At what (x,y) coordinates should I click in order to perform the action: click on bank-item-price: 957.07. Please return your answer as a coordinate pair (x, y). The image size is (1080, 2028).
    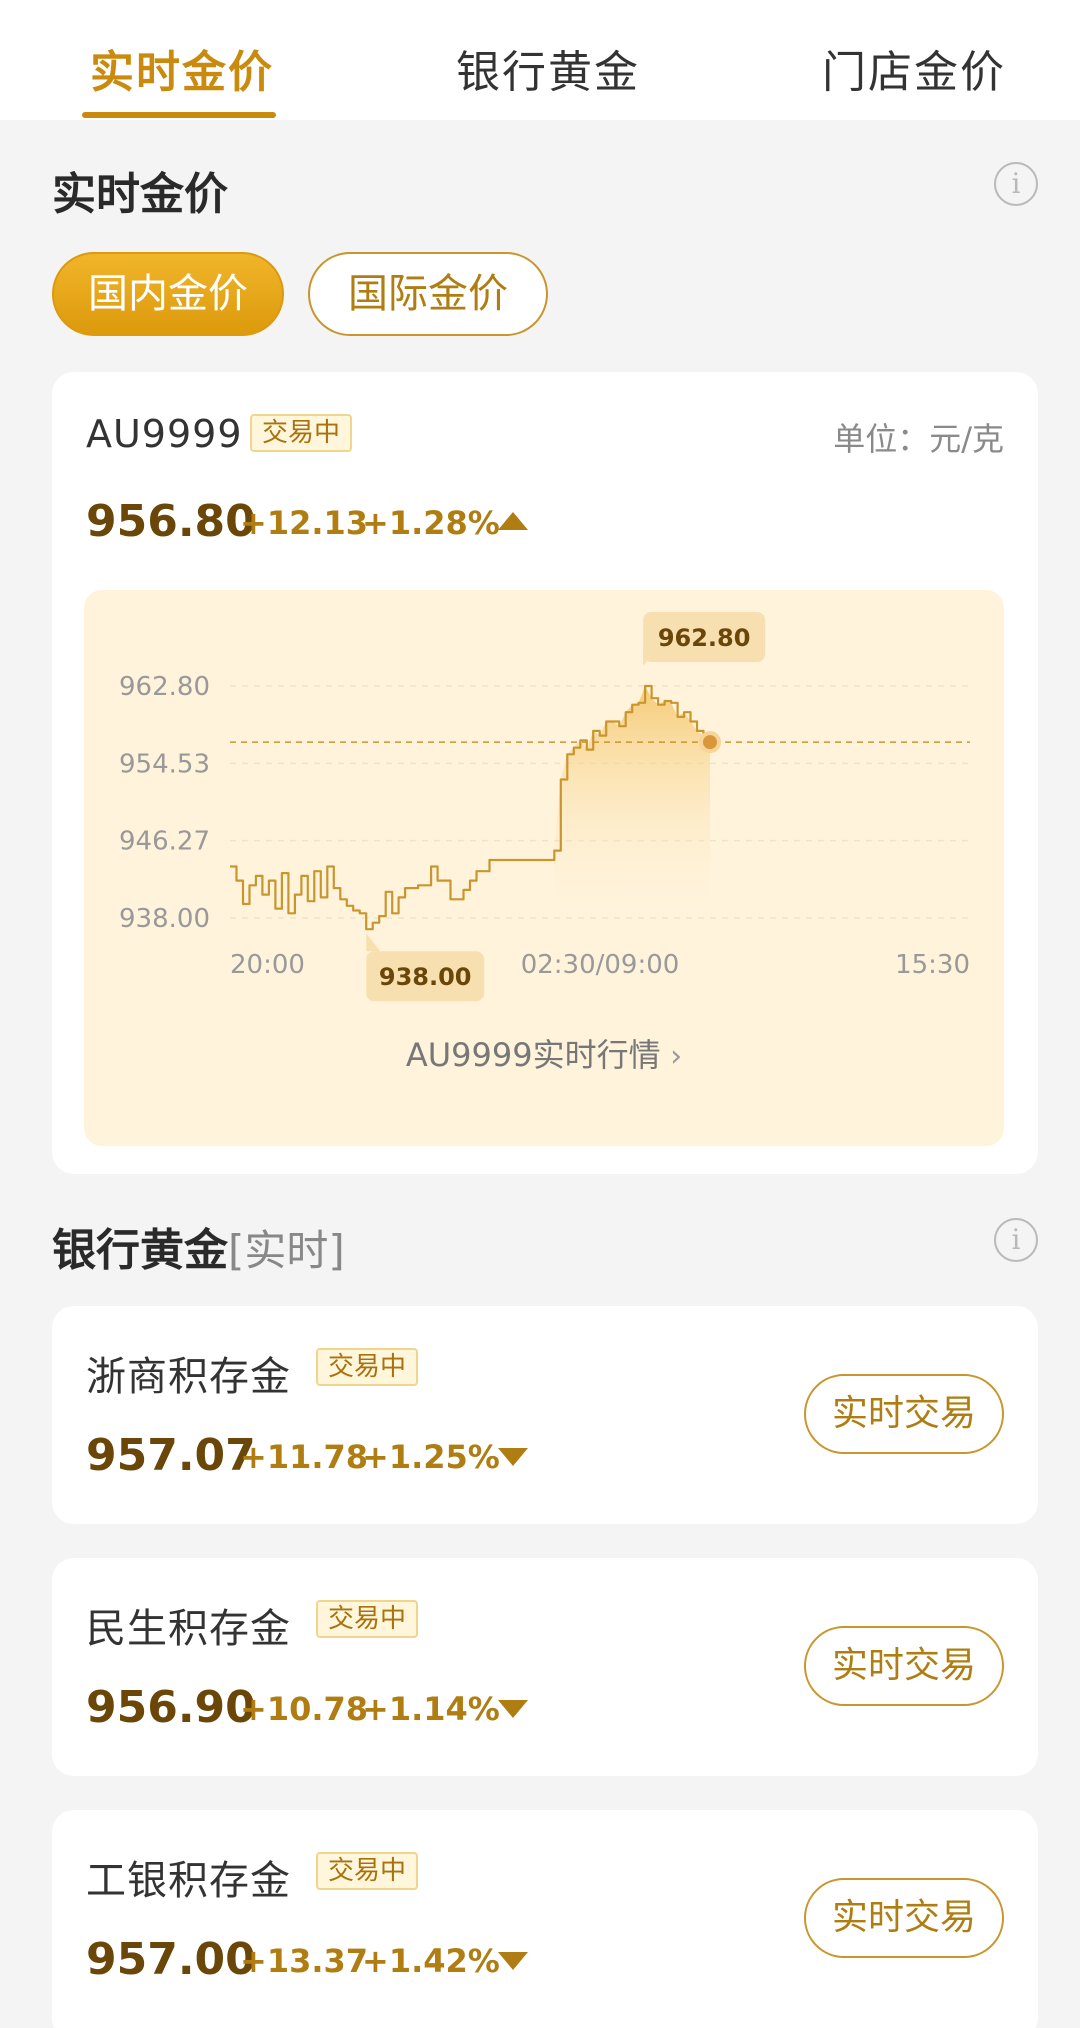
    Looking at the image, I should click on (171, 1455).